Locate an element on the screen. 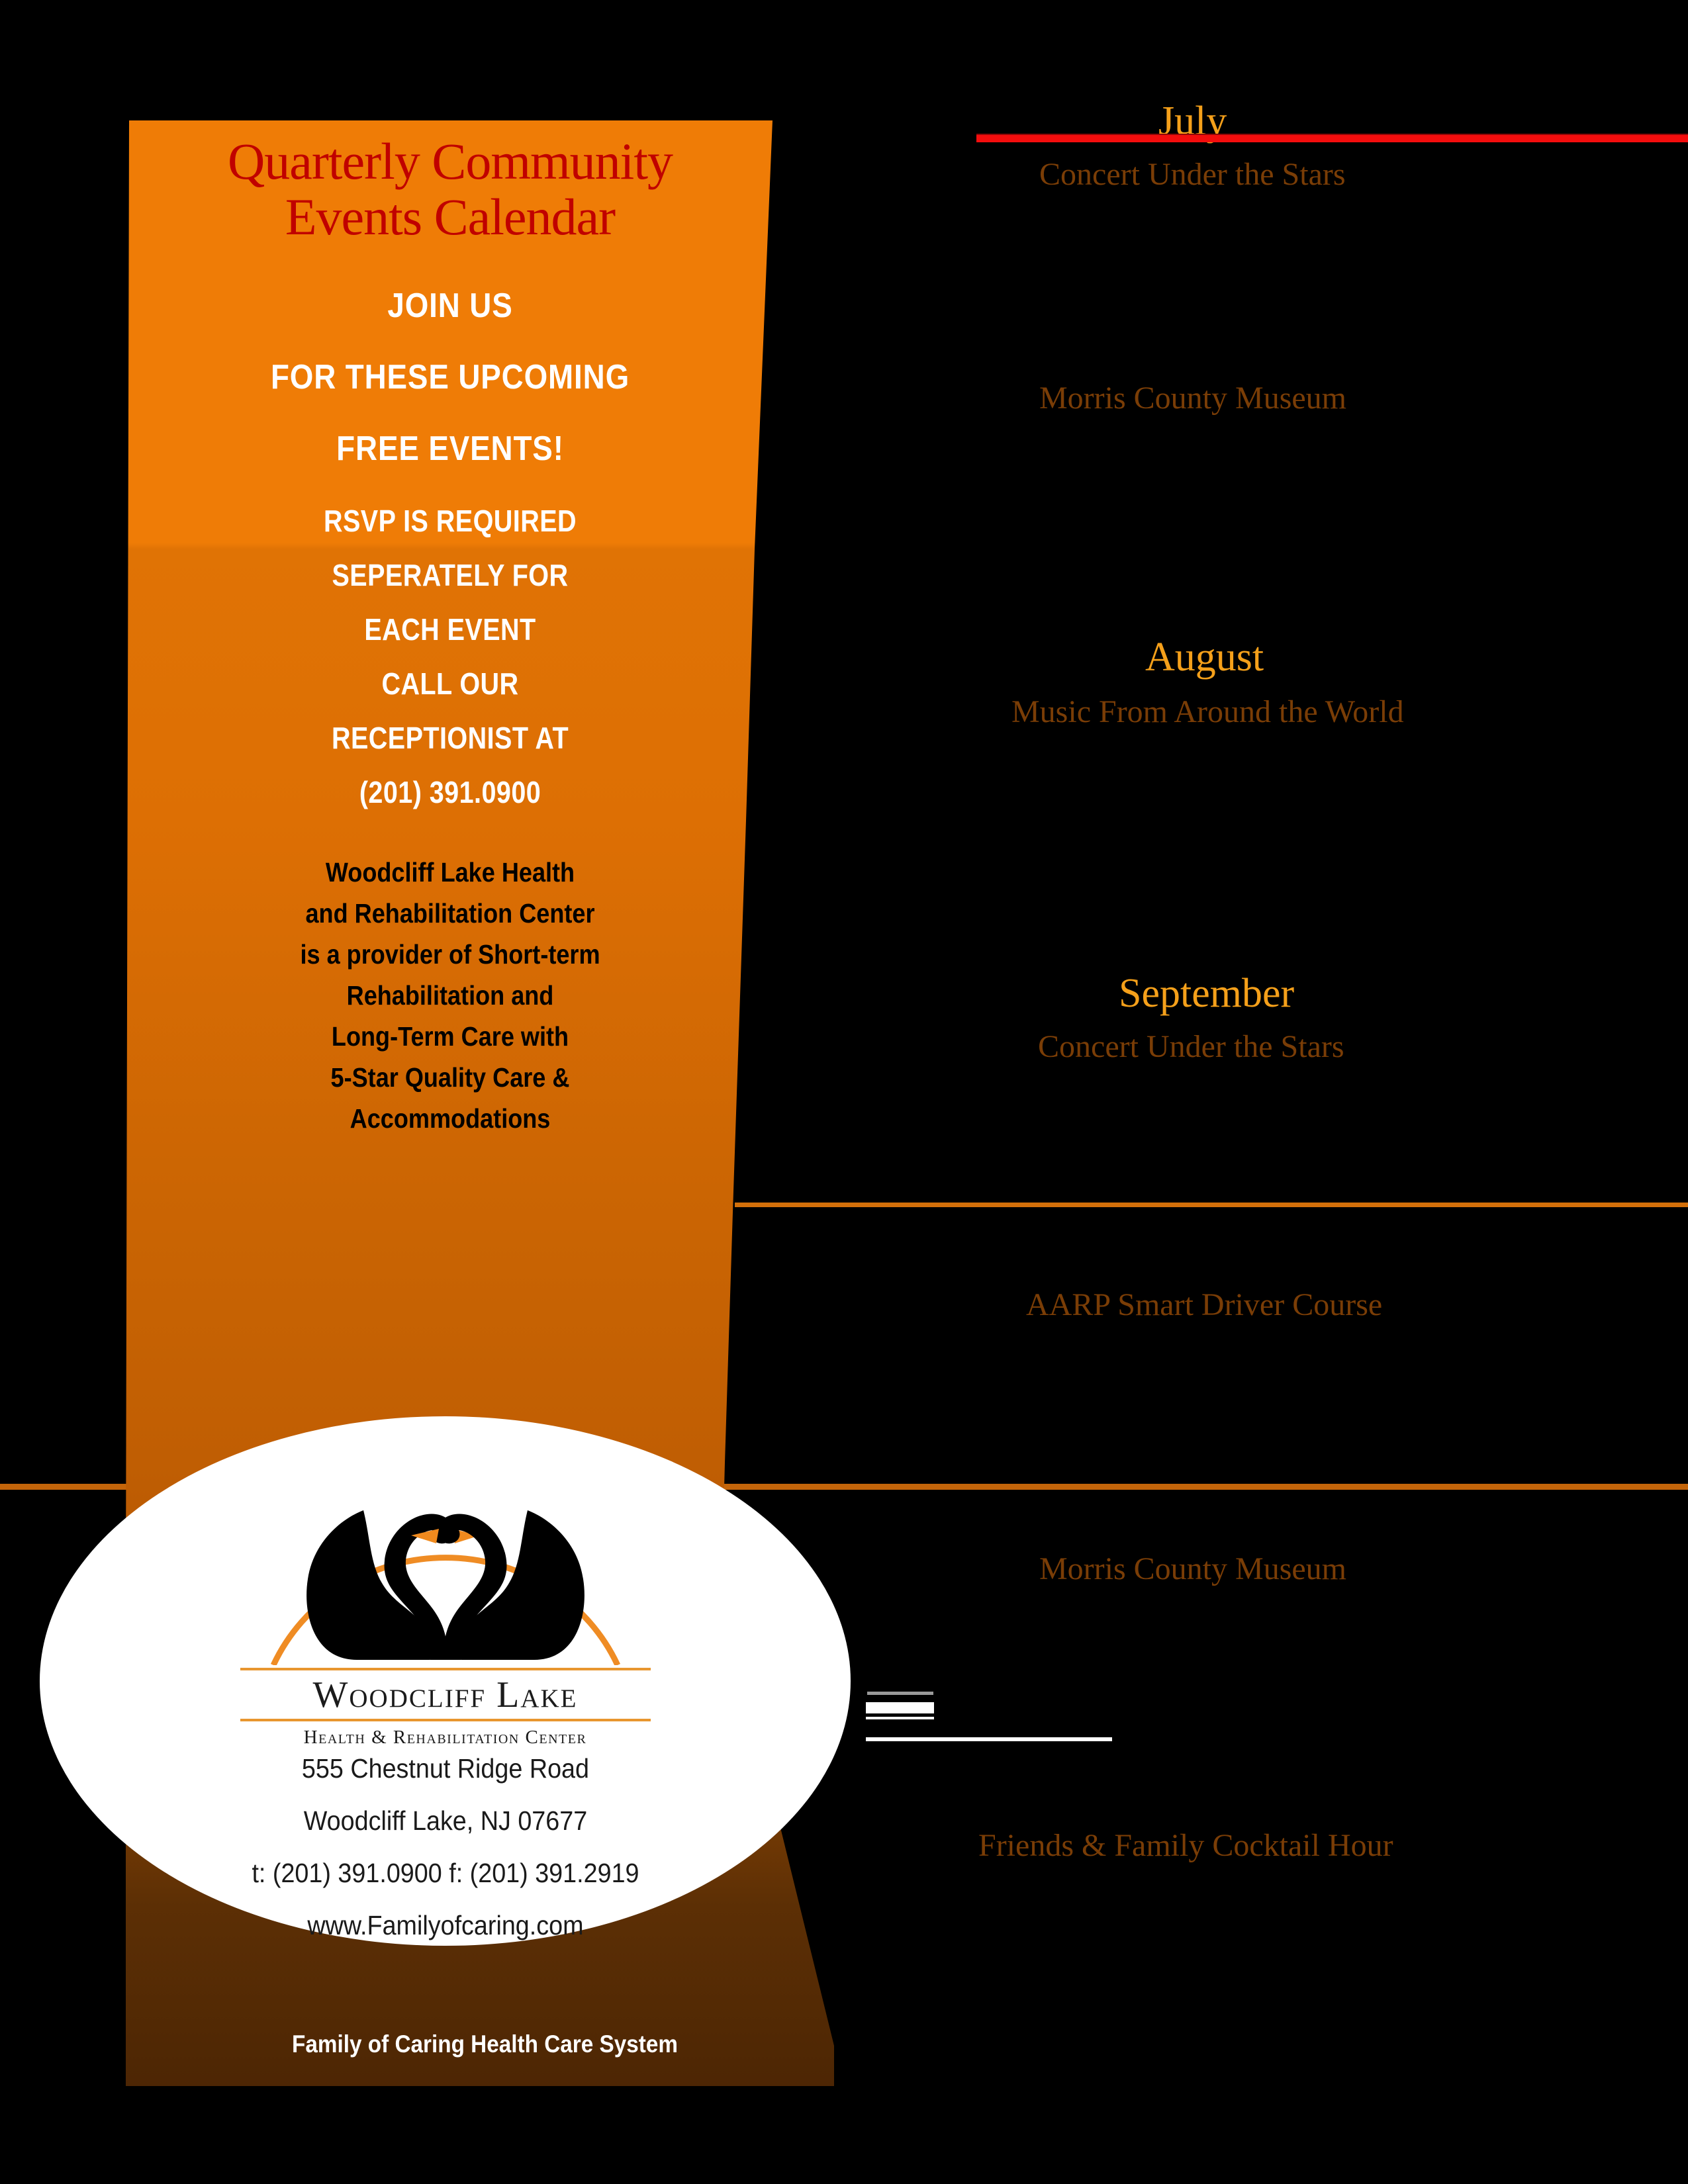 Image resolution: width=1688 pixels, height=2184 pixels. address-city: Woodcliff Lake, NJ 07677 is located at coordinates (445, 1820).